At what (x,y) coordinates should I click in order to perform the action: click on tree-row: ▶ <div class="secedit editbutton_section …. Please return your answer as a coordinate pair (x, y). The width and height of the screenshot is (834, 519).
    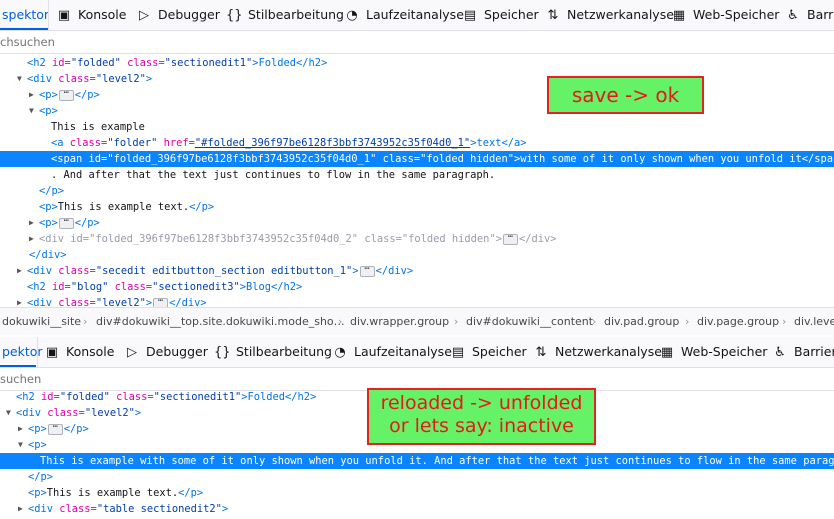
    Looking at the image, I should click on (417, 271).